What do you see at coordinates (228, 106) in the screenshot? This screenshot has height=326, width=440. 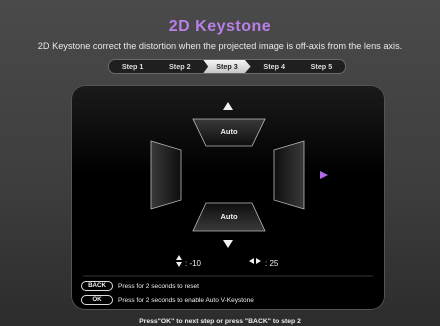 I see `arrow-up-icon` at bounding box center [228, 106].